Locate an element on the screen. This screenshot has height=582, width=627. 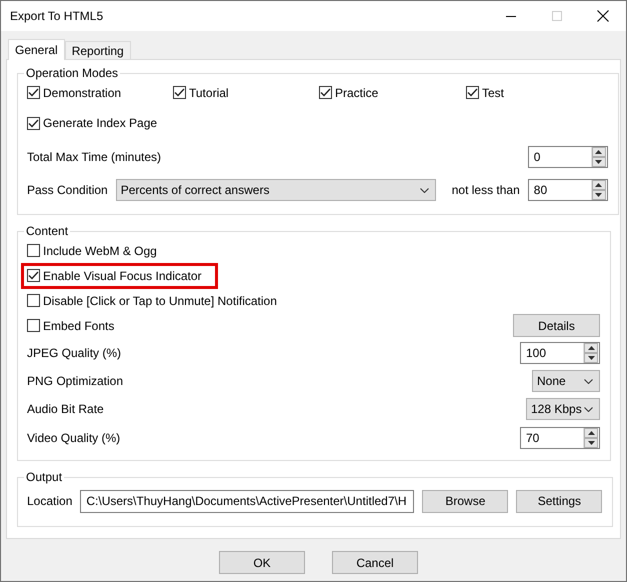
settings-button: Settings is located at coordinates (559, 501).